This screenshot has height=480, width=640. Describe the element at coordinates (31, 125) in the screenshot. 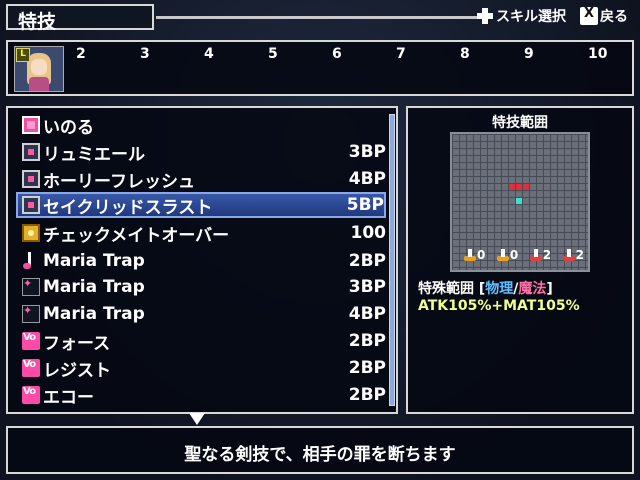

I see `pink-square-icon` at that location.